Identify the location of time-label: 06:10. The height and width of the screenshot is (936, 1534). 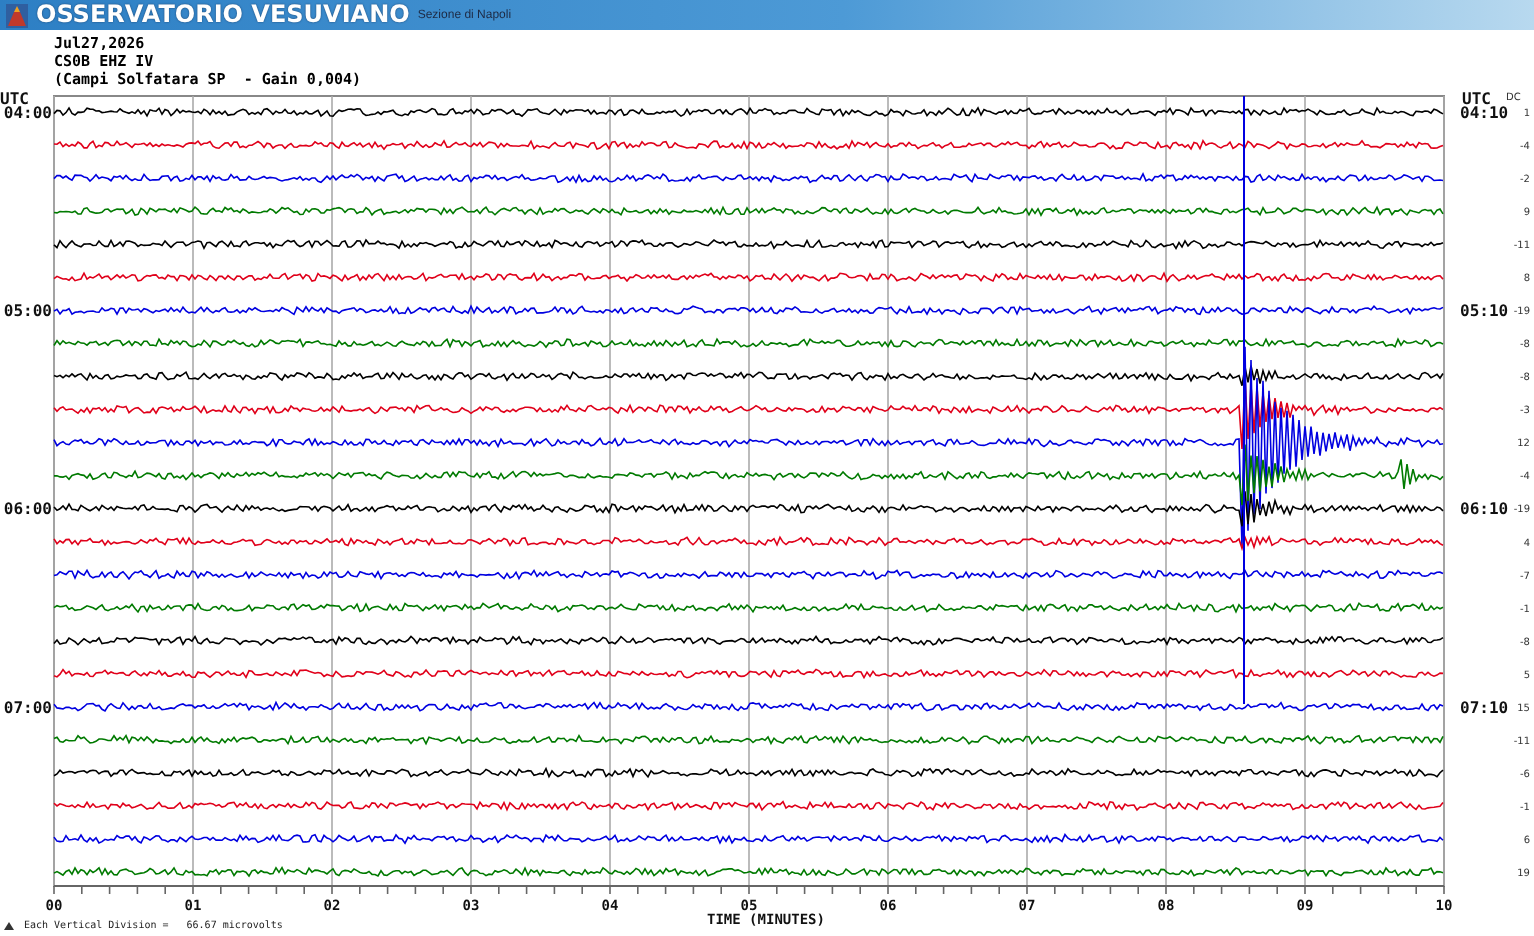
(1484, 509).